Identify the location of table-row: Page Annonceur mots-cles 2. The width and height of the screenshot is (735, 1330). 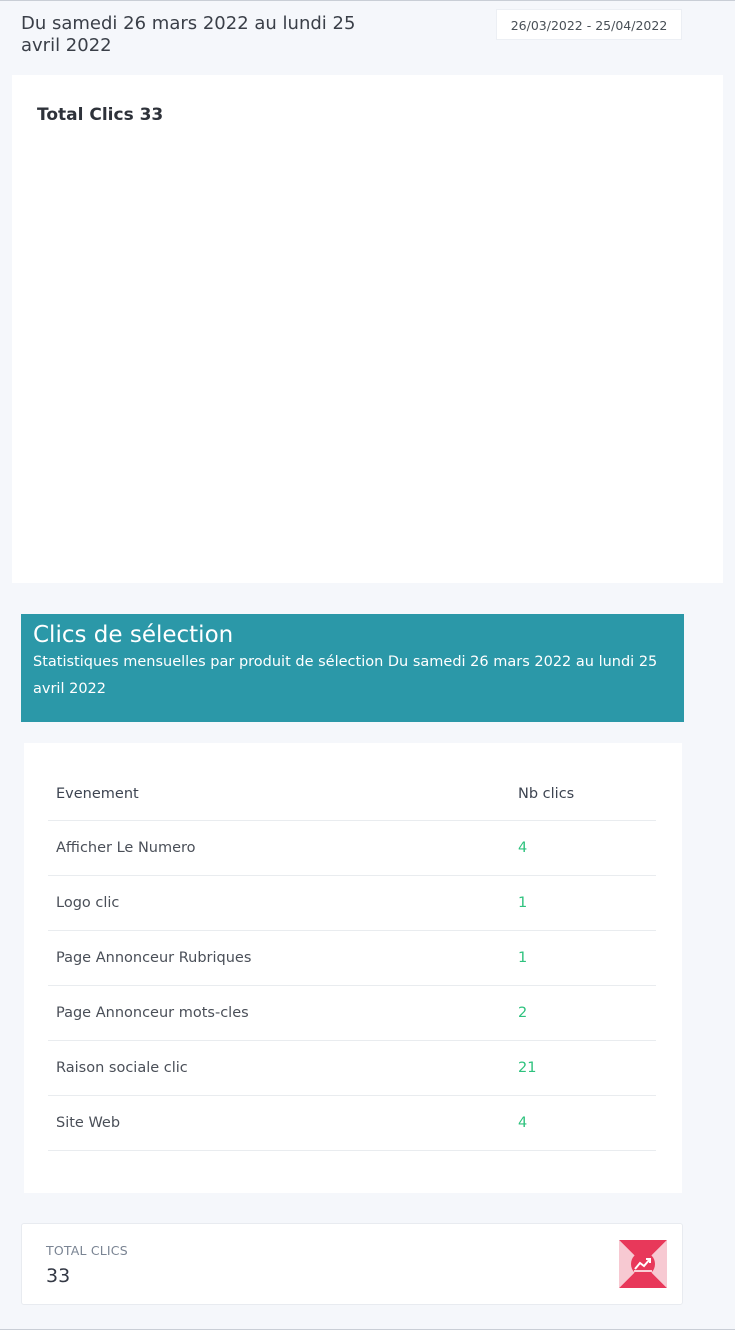
(352, 1013).